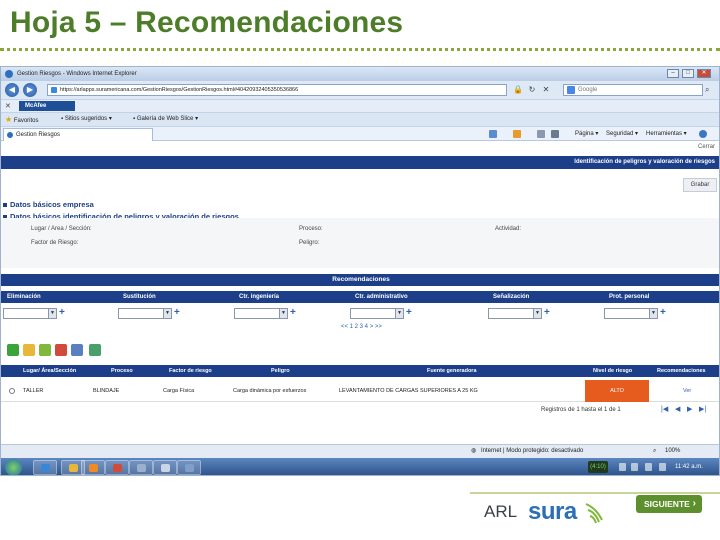 This screenshot has width=720, height=540. I want to click on globe-icon: ◍, so click(474, 451).